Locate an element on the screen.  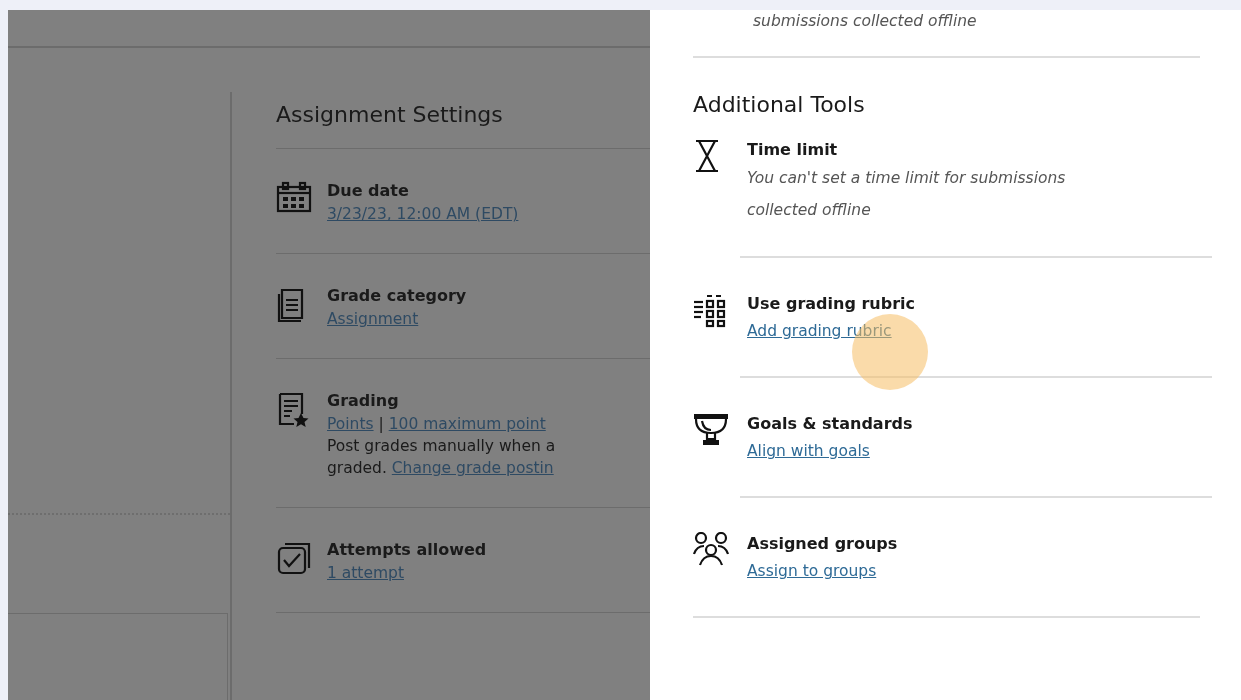
section-title: Additional Tools is located at coordinates (779, 105).